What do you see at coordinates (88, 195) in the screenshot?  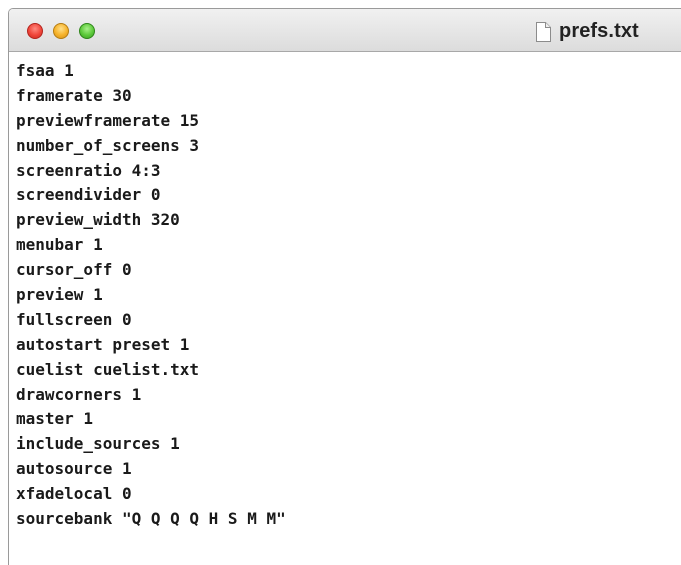 I see `text-line: screendivider 0` at bounding box center [88, 195].